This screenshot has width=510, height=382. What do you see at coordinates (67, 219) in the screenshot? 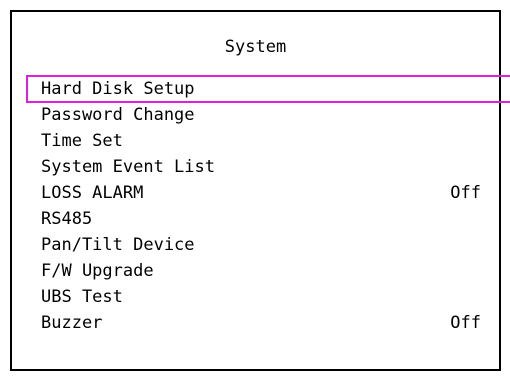
I see `menu-item-label: RS485` at bounding box center [67, 219].